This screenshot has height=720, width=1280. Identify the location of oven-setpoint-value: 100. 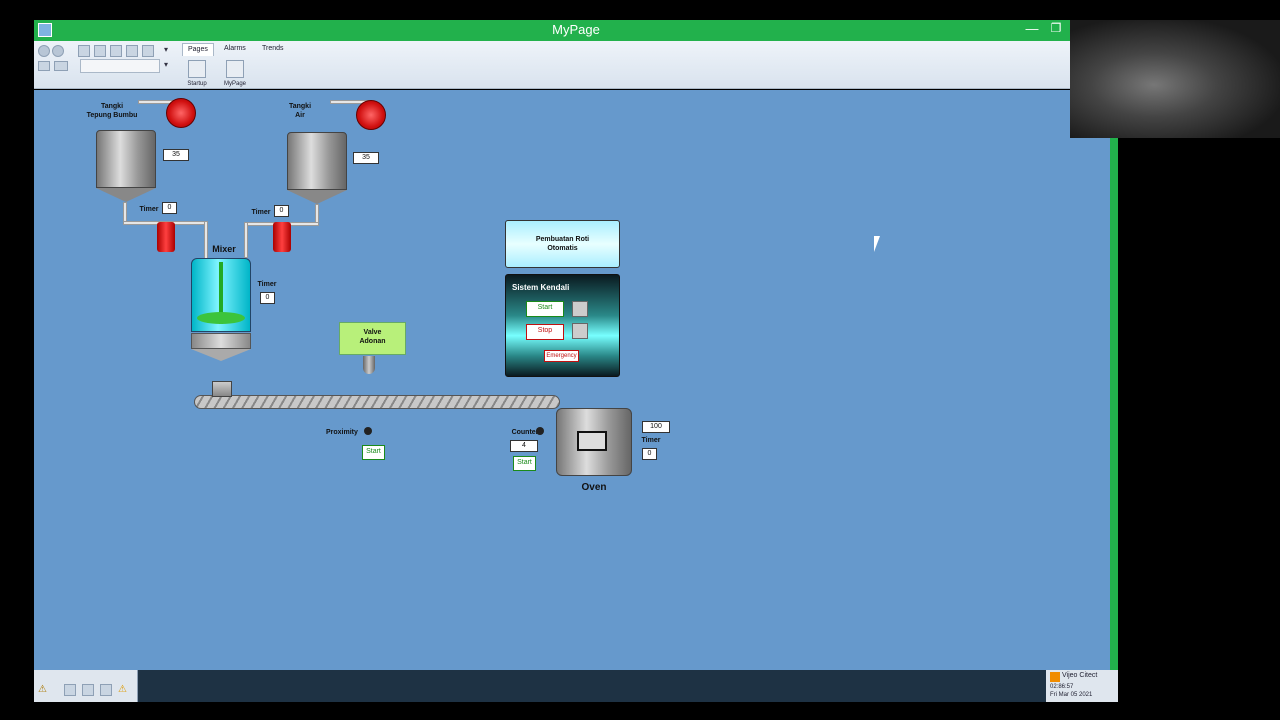
(656, 427).